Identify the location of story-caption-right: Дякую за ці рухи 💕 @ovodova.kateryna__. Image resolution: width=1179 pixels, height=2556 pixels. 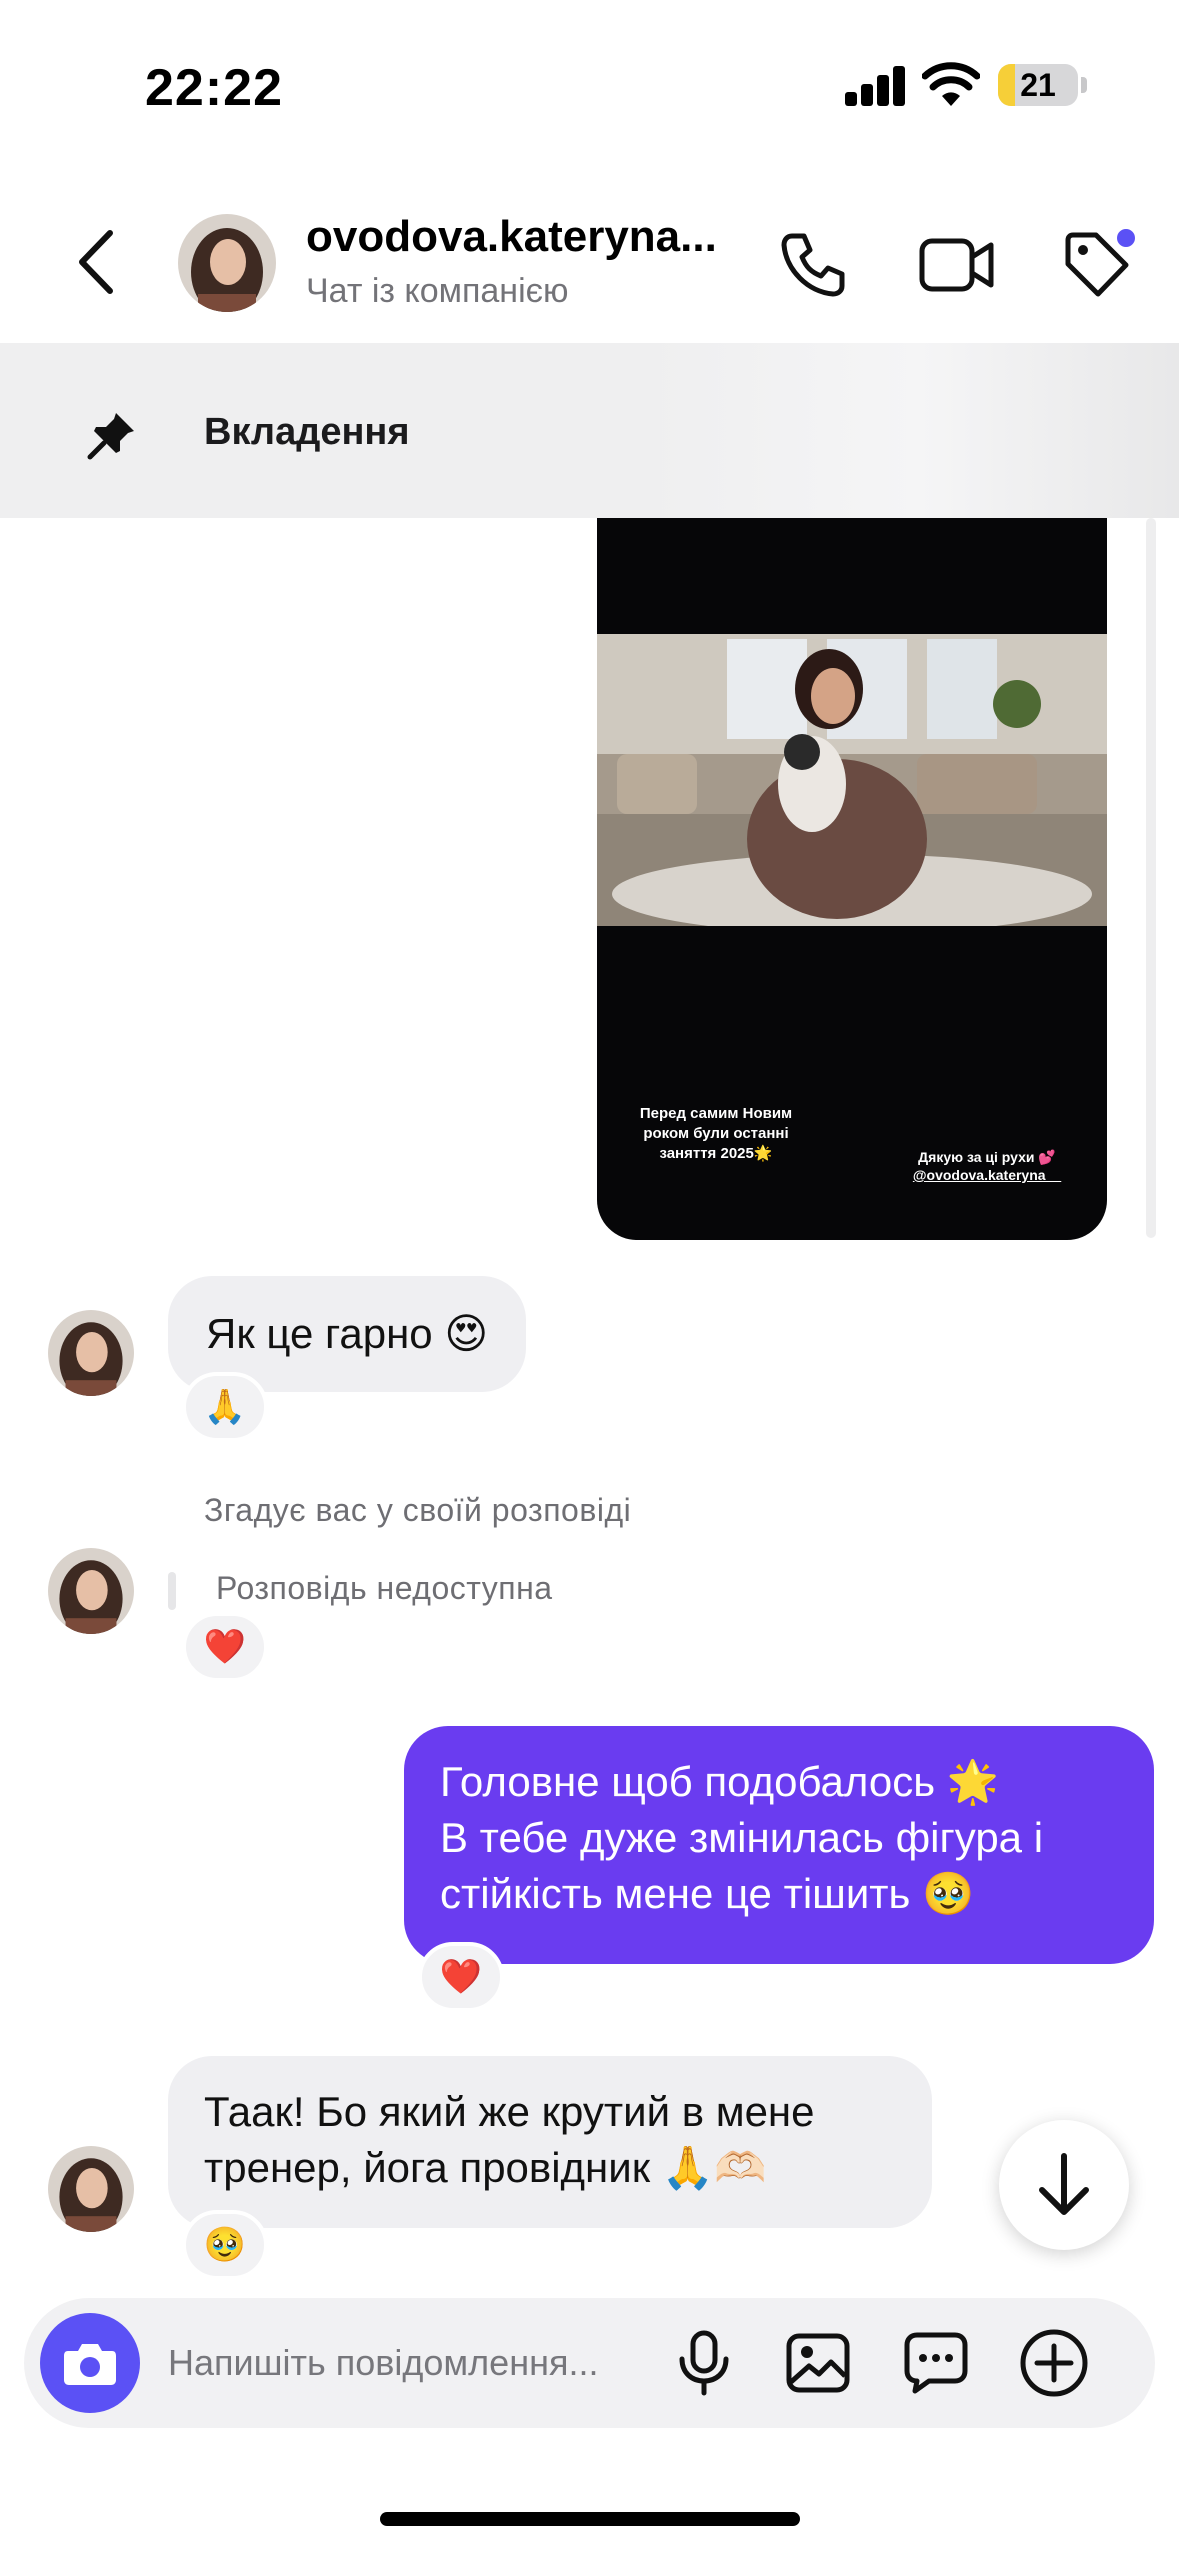
(987, 1166).